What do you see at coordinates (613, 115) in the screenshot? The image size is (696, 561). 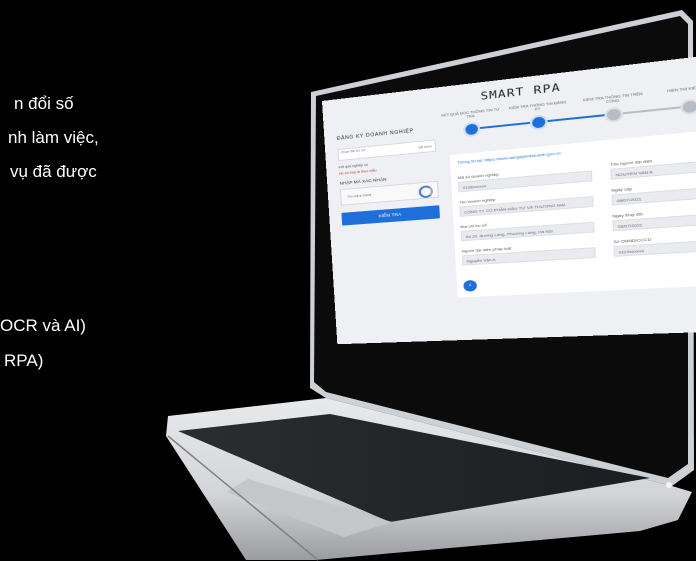 I see `step-3-dot` at bounding box center [613, 115].